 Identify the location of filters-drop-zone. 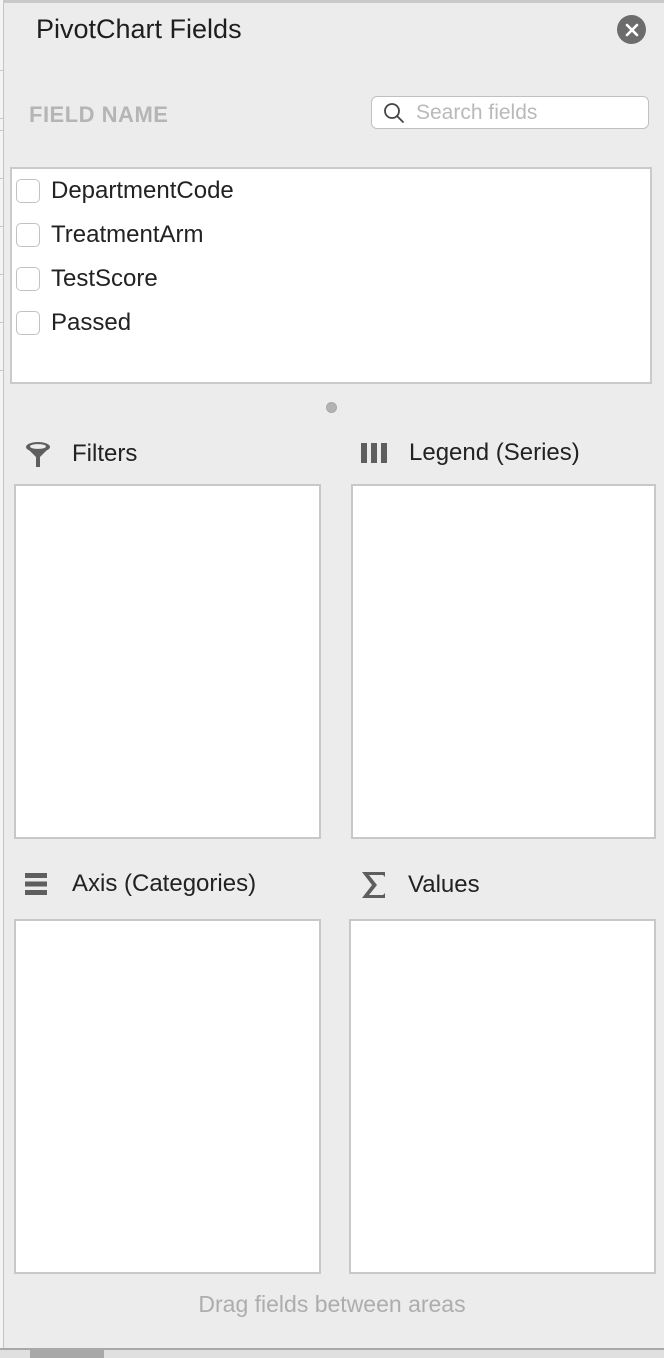
(167, 661).